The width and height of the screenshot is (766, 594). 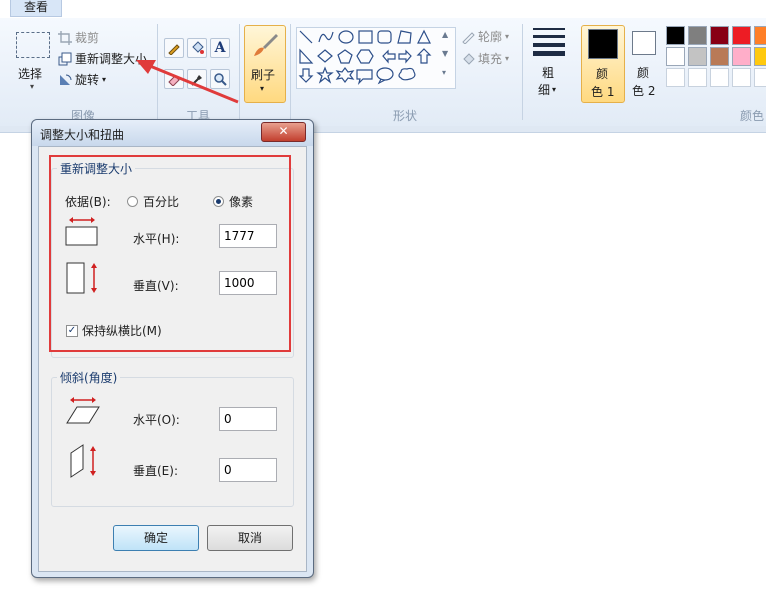 I want to click on brush-button: 刷子 ▾, so click(x=265, y=64).